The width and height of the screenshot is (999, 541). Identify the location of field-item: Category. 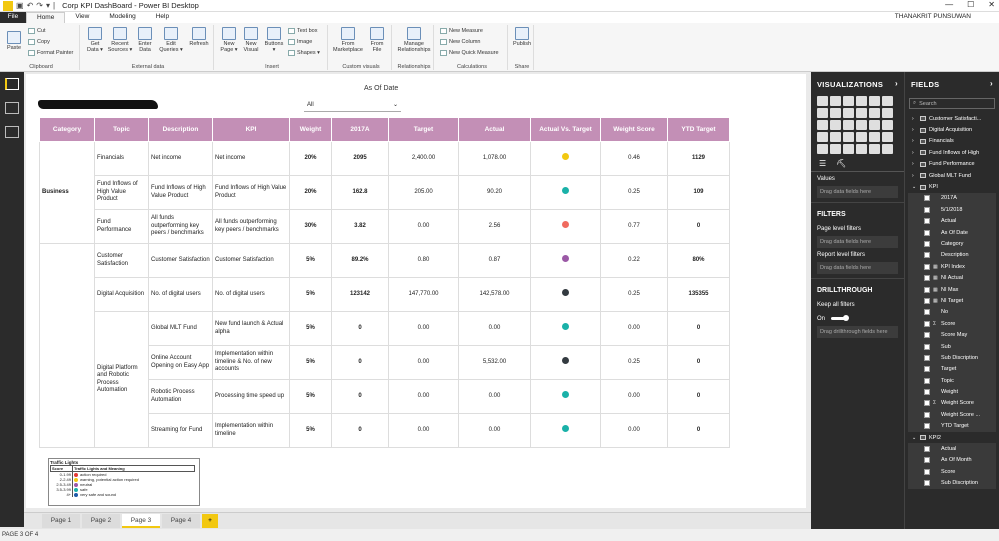
(952, 244).